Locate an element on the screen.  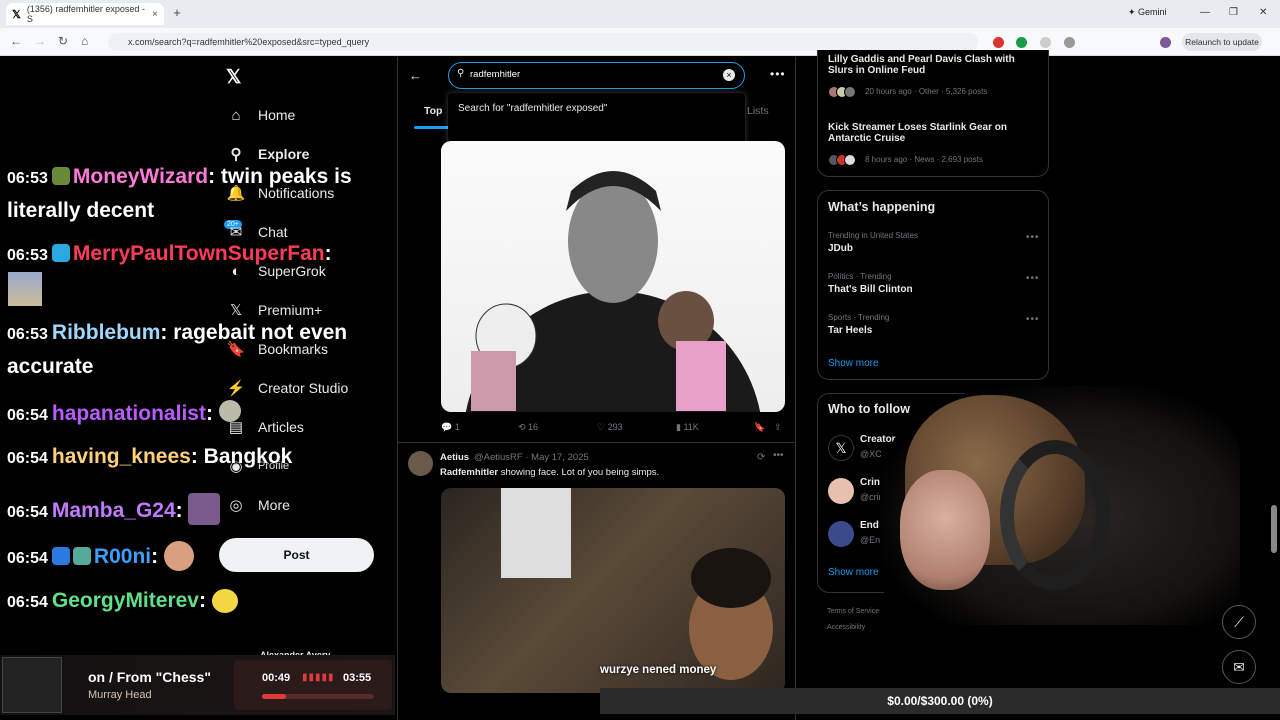
sidebar-item-explore: ⚲ Explore is located at coordinates (269, 154).